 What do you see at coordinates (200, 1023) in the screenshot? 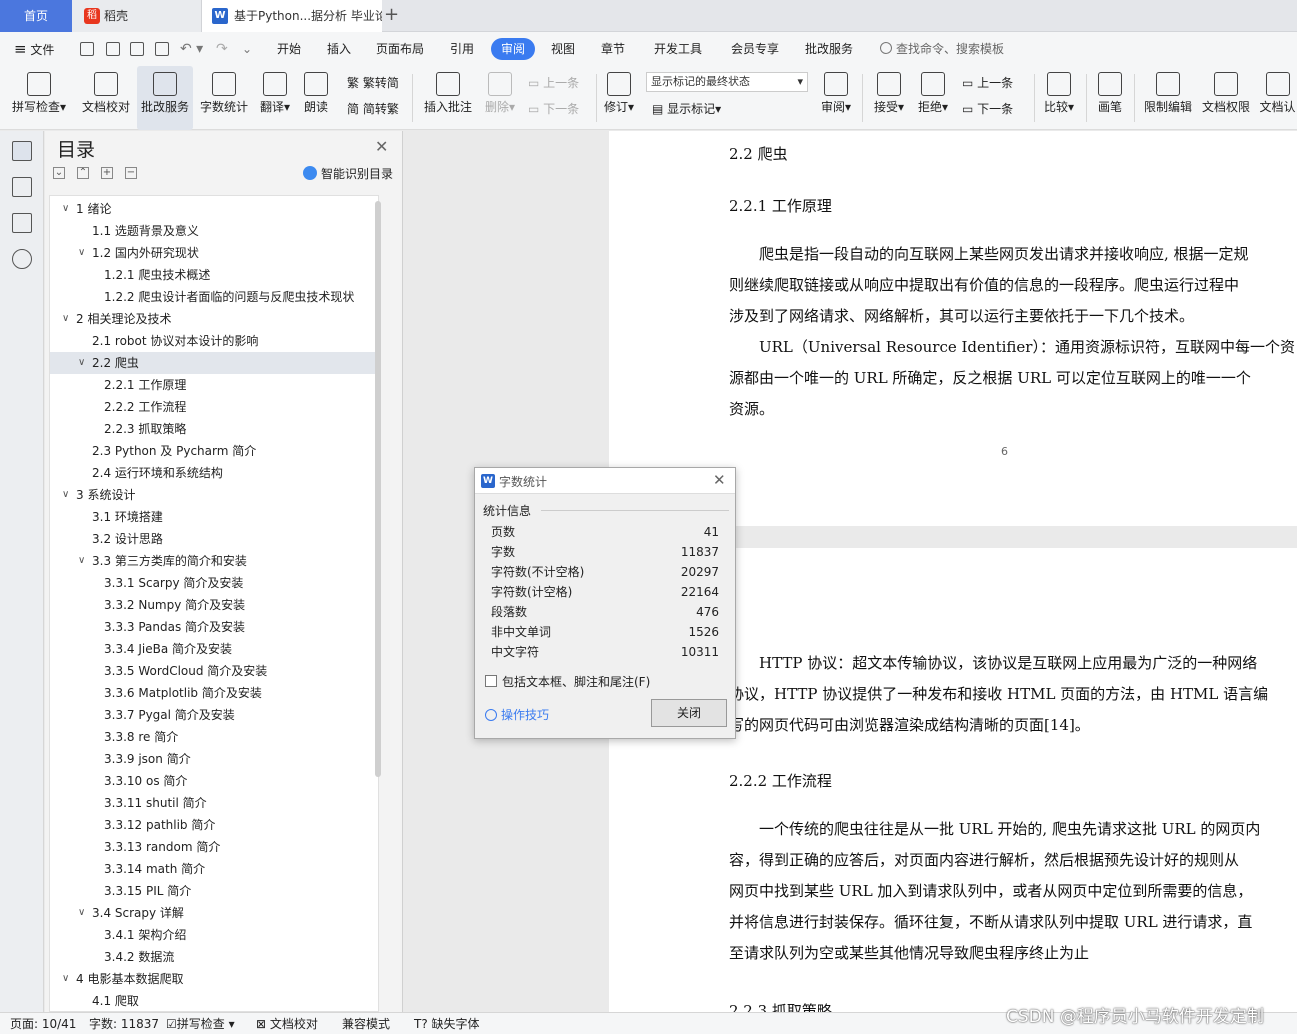
I see `spell-check-status: ☑拼写检查 ▾` at bounding box center [200, 1023].